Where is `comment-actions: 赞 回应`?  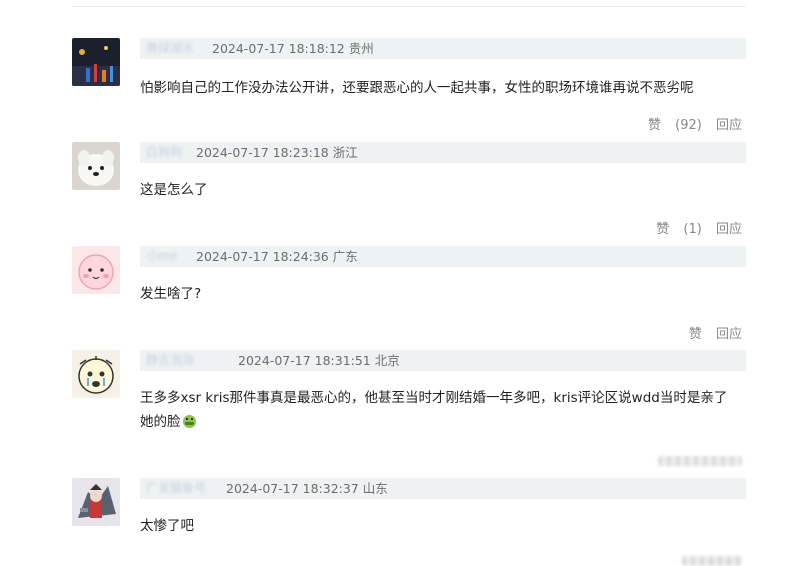
comment-actions: 赞 回应 is located at coordinates (710, 332).